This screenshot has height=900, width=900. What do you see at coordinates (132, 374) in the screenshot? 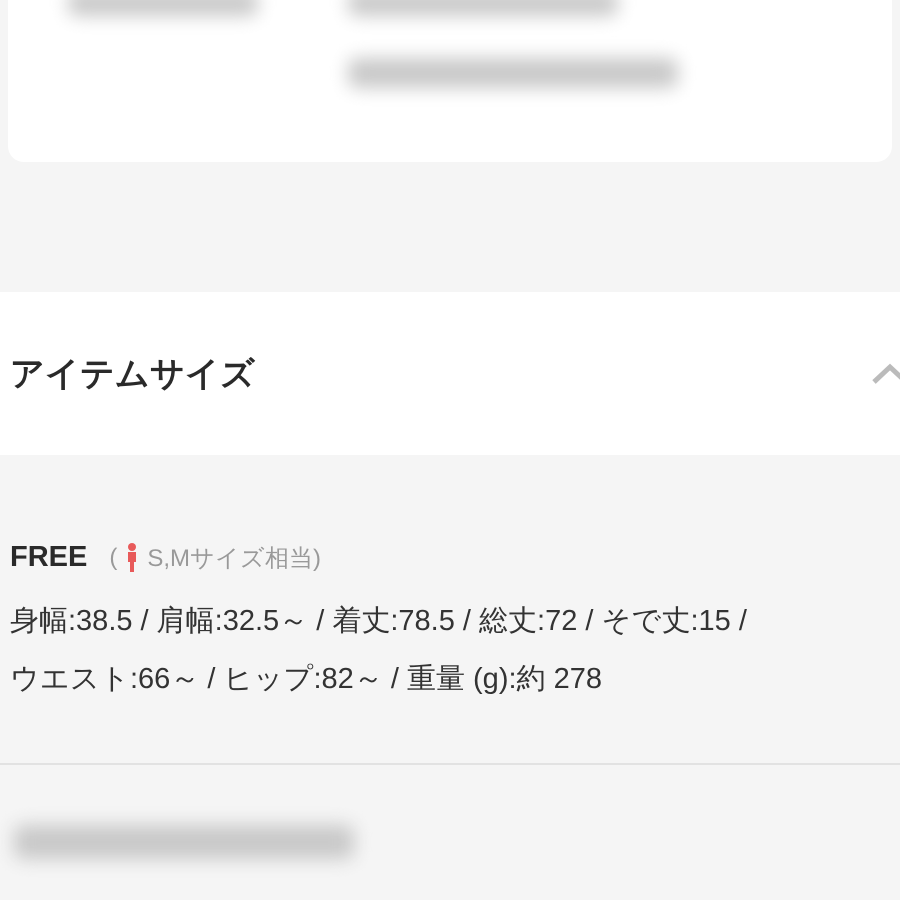
I see `section-title: アイテムサイズ` at bounding box center [132, 374].